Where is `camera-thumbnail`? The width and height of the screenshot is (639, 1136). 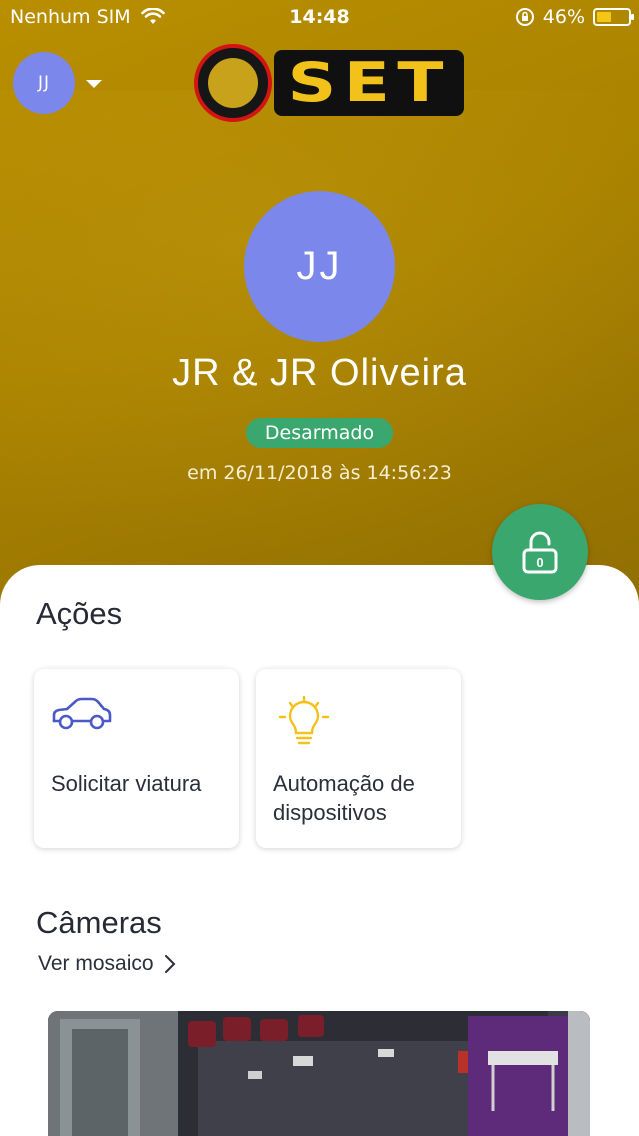 camera-thumbnail is located at coordinates (319, 1073).